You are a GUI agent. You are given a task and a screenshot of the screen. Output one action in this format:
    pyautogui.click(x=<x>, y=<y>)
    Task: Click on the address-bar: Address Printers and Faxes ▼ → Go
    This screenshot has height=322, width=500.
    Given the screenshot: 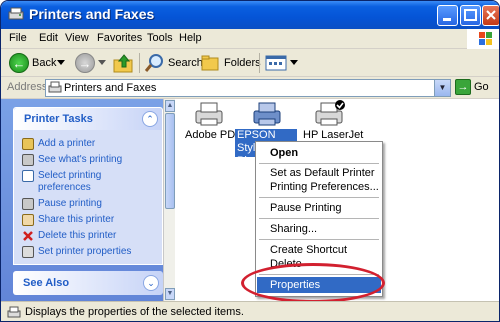 What is the action you would take?
    pyautogui.click(x=250, y=88)
    